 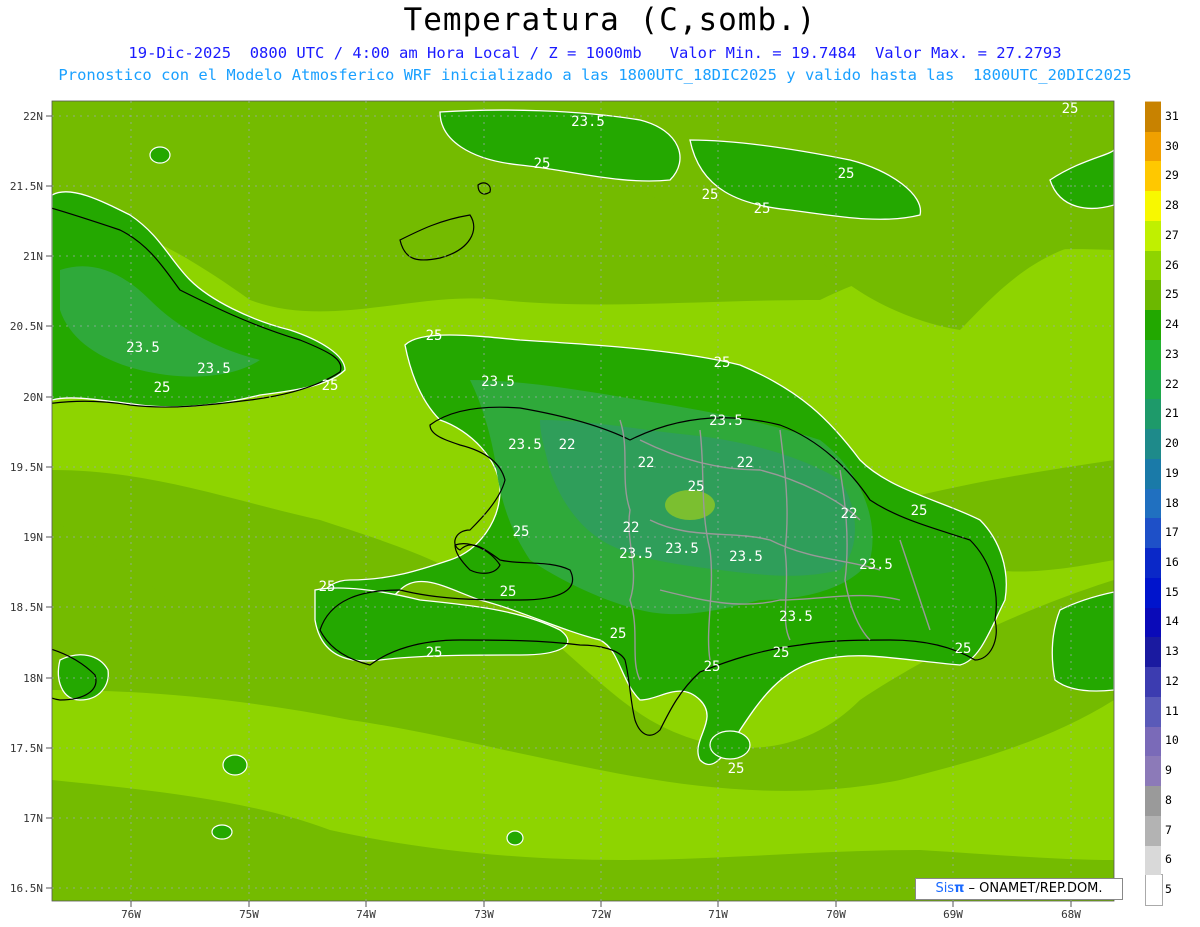 I want to click on colorbar-label: 21, so click(x=1172, y=413).